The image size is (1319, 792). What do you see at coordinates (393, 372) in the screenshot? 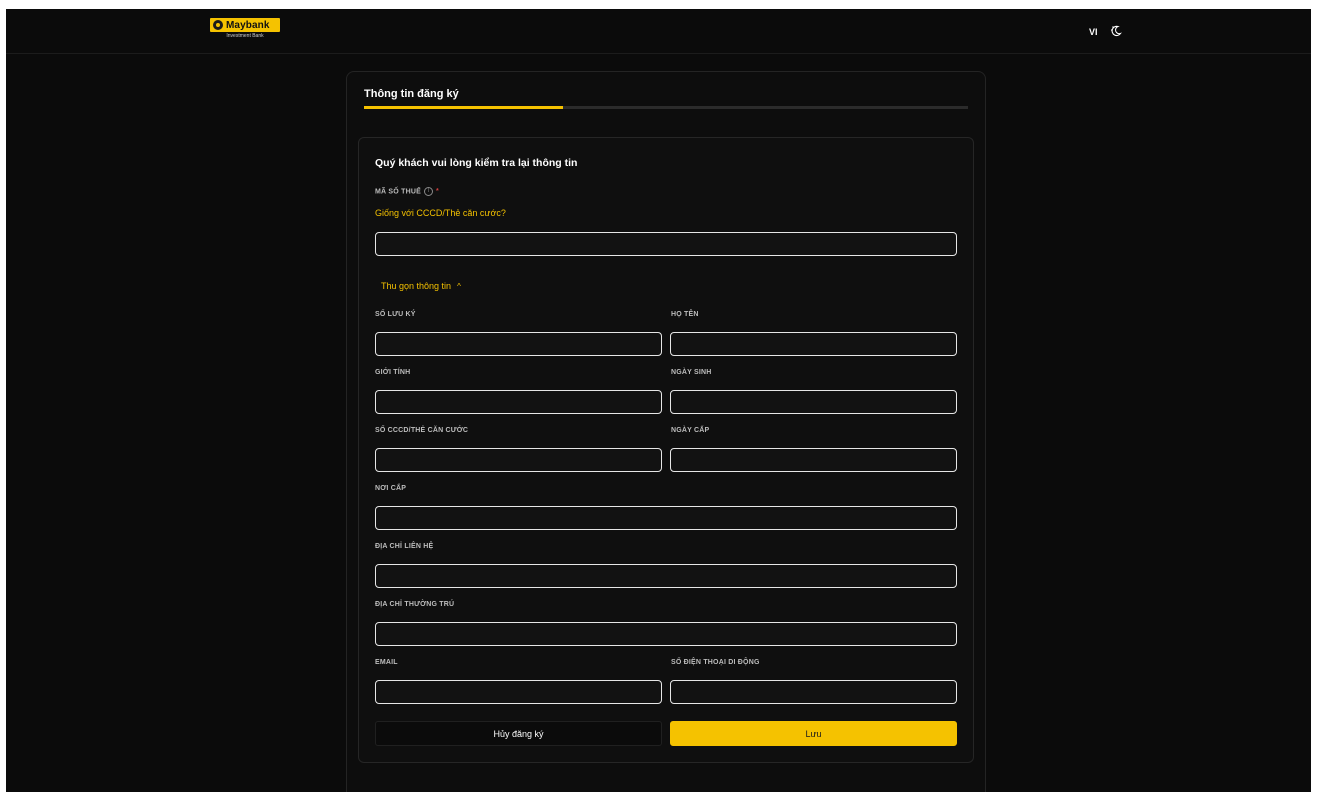
I see `gender-label: Giới tính` at bounding box center [393, 372].